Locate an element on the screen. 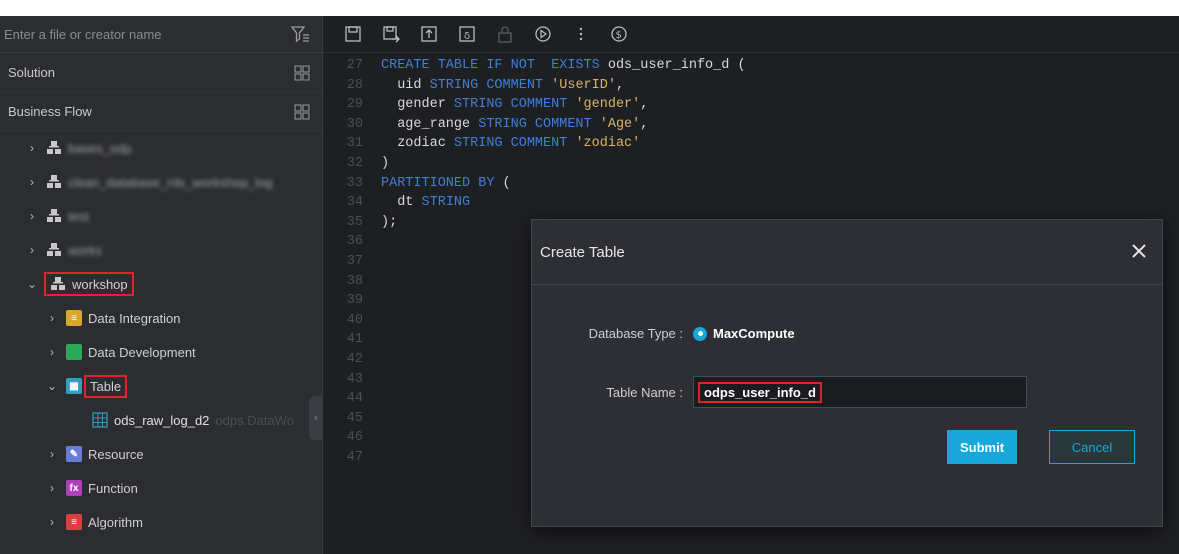  code-token: gender is located at coordinates (417, 105).